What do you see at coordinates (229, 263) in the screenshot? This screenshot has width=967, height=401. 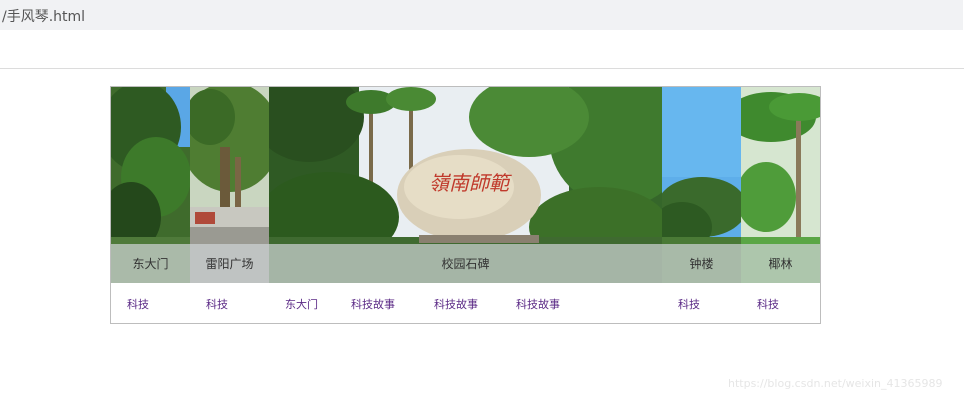 I see `caption-leiyang-square: 雷阳广场` at bounding box center [229, 263].